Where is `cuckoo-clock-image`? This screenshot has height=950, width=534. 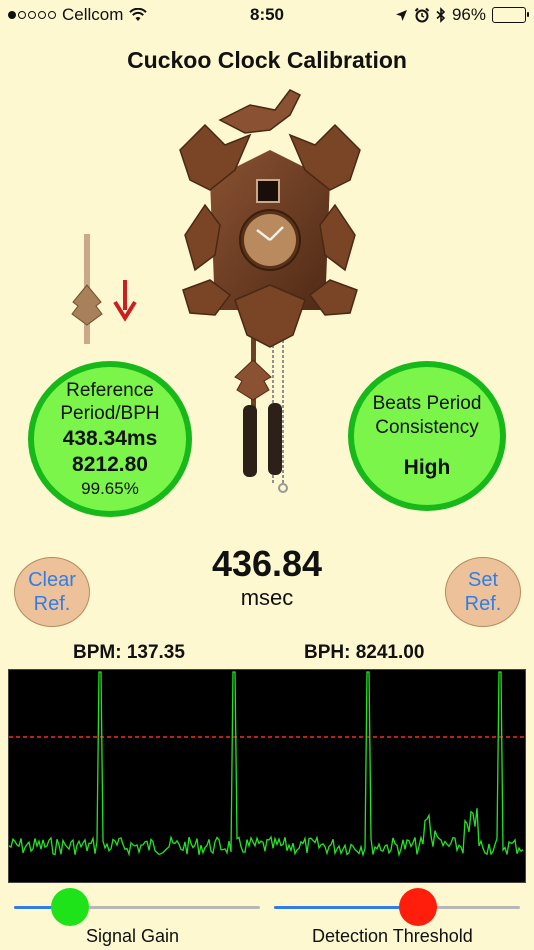 cuckoo-clock-image is located at coordinates (270, 291).